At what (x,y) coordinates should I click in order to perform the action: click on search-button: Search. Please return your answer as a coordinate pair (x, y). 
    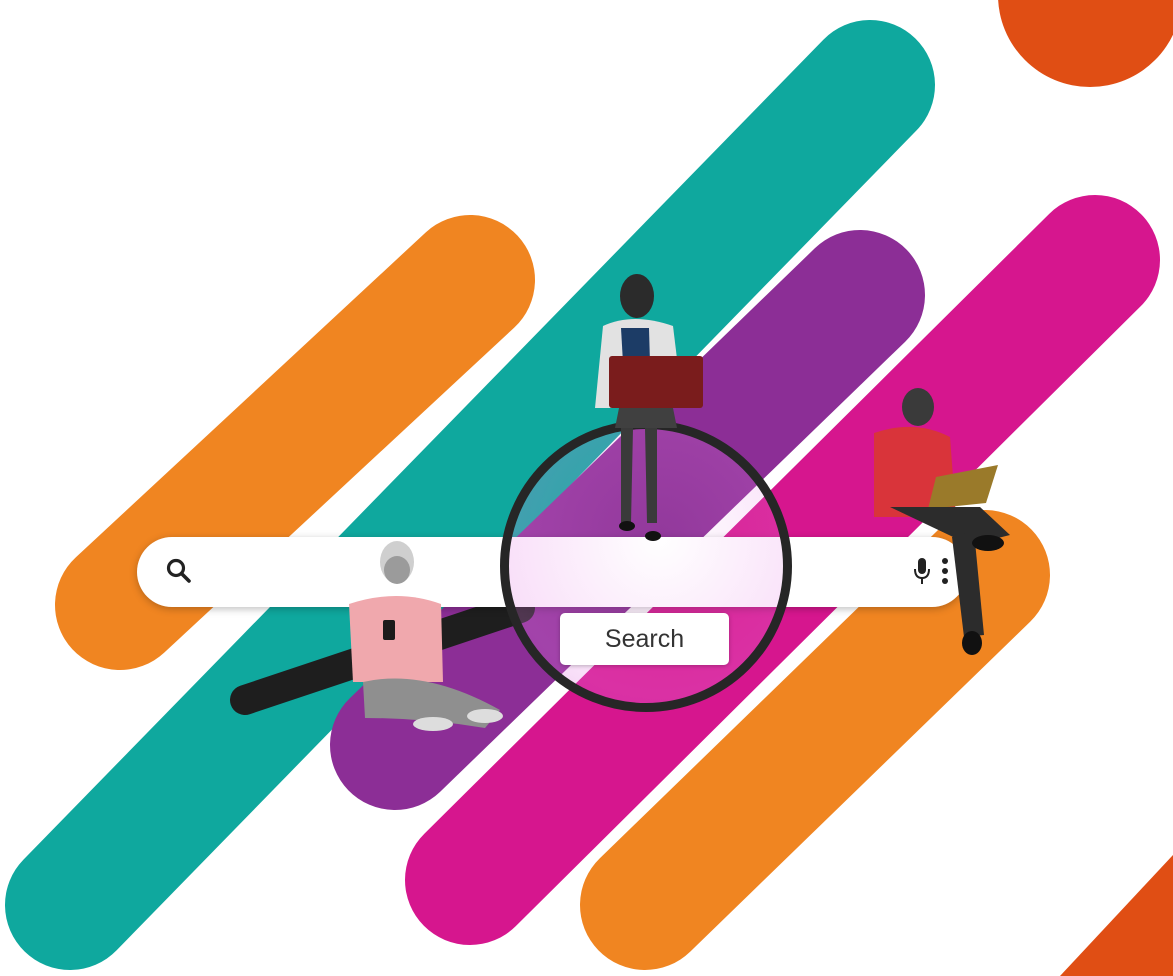
    Looking at the image, I should click on (644, 639).